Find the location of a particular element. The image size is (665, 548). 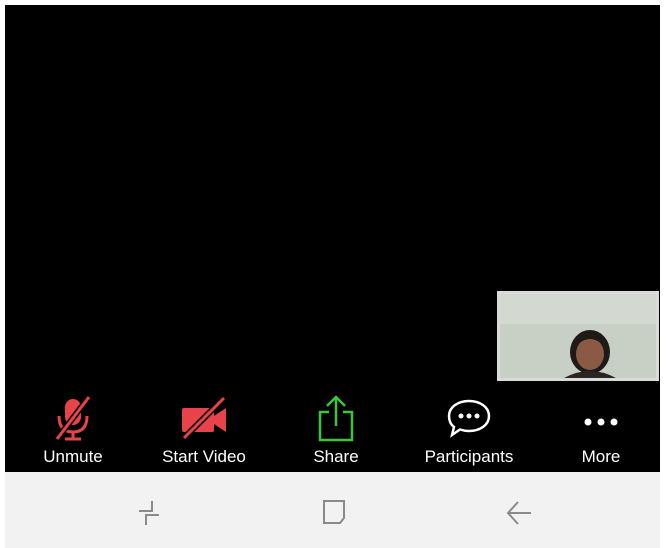

home-button is located at coordinates (334, 512).